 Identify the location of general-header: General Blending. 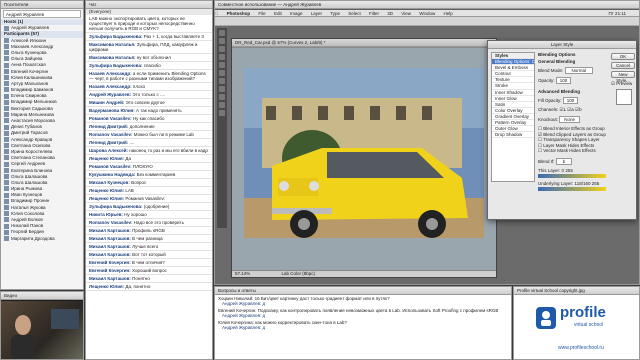
(557, 61).